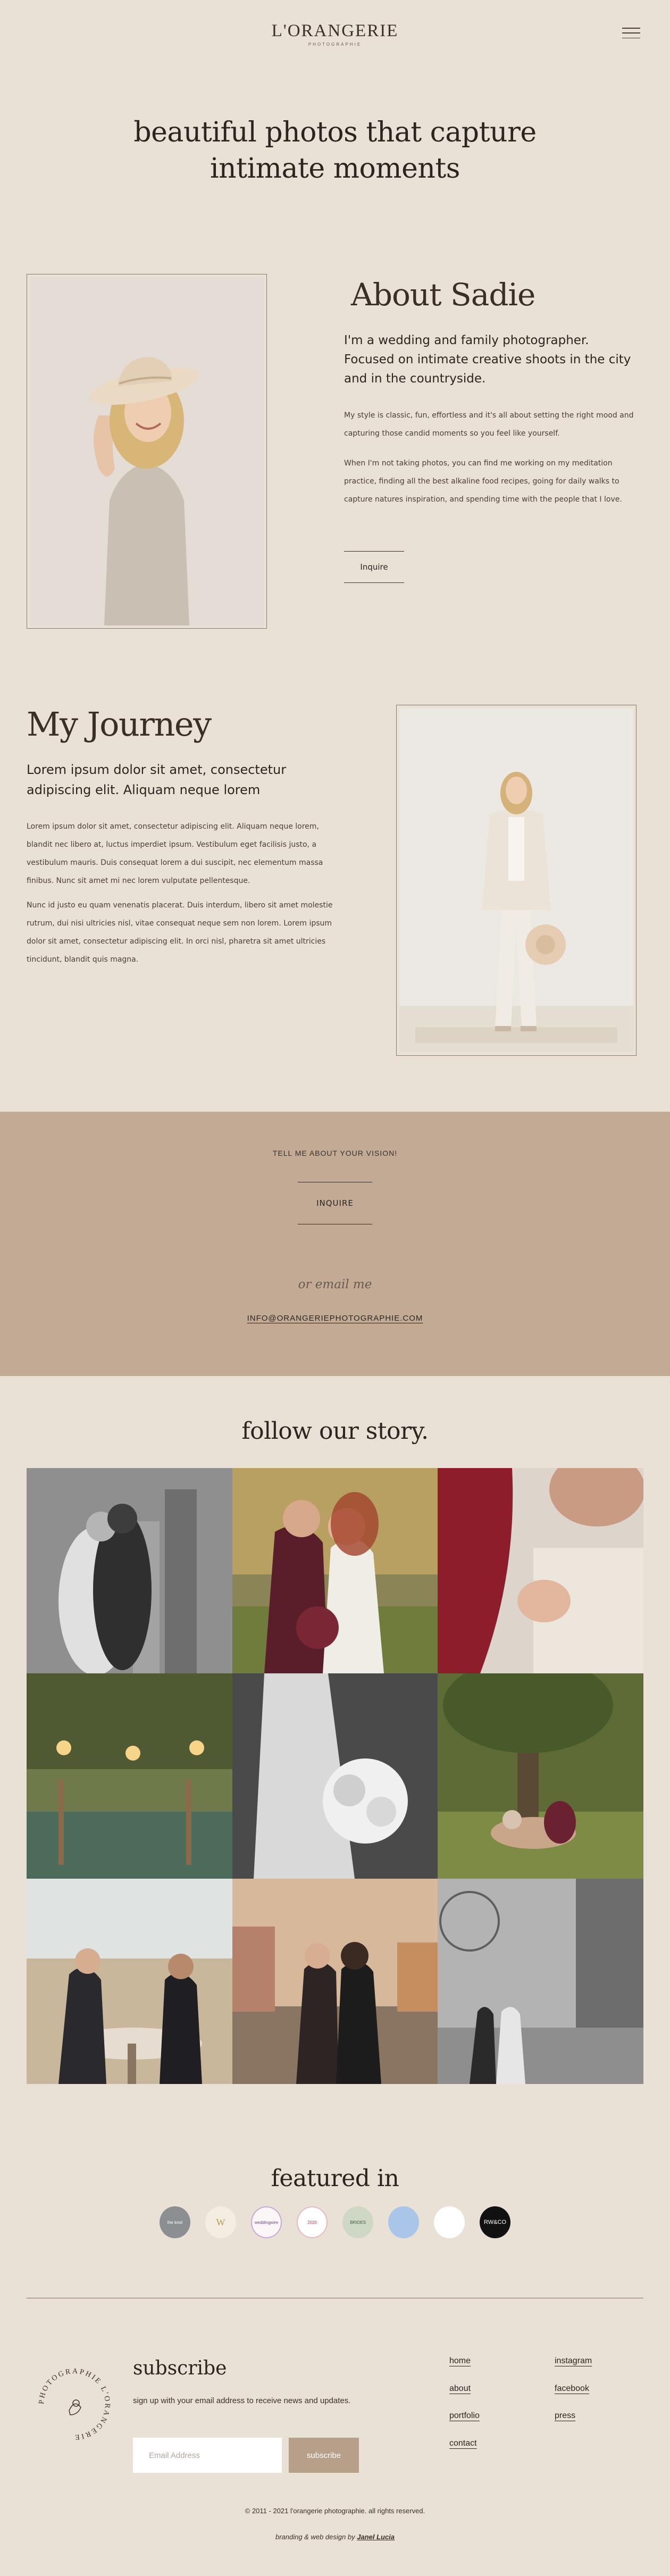  Describe the element at coordinates (335, 1431) in the screenshot. I see `follow-title: follow our story.` at that location.